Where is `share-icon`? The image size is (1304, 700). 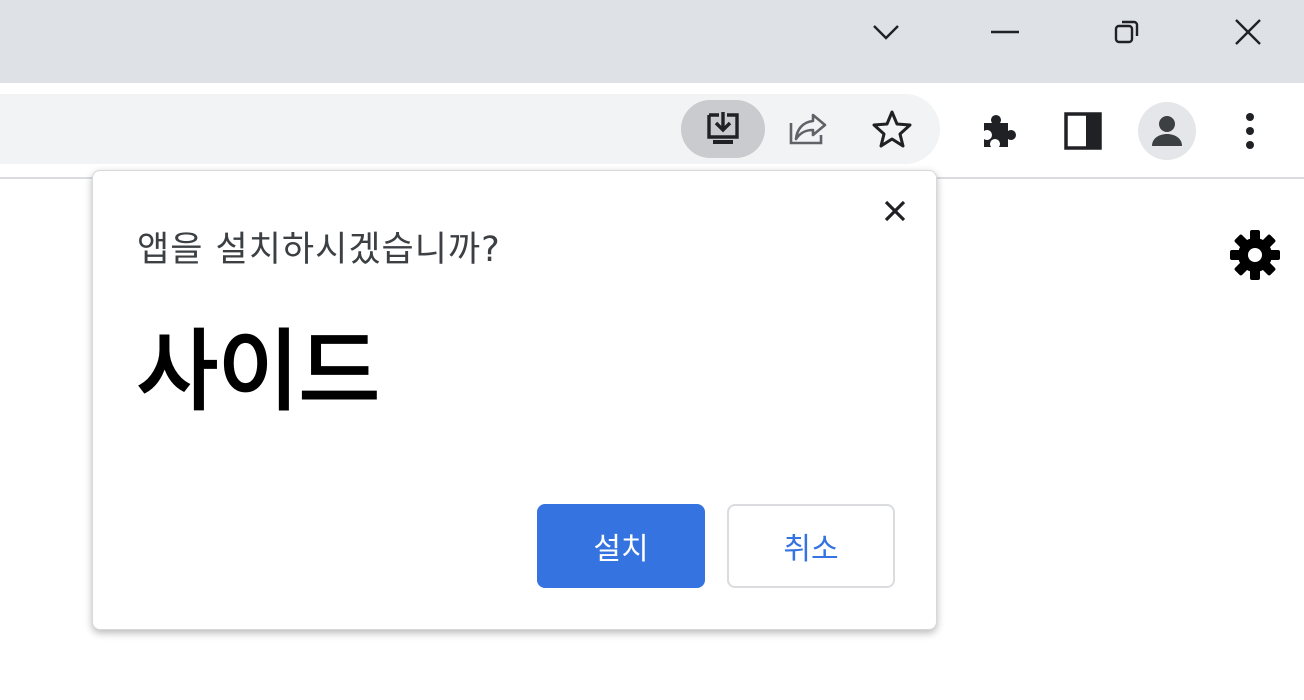 share-icon is located at coordinates (808, 129).